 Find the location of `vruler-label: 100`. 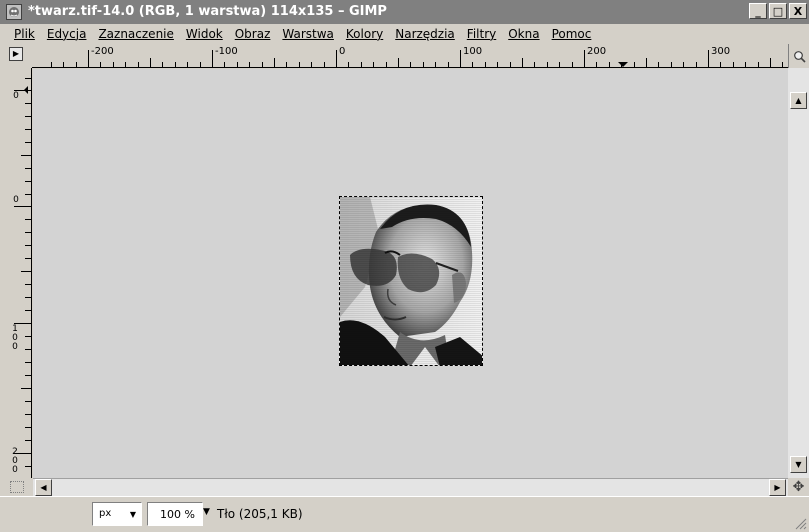

vruler-label: 100 is located at coordinates (15, 338).